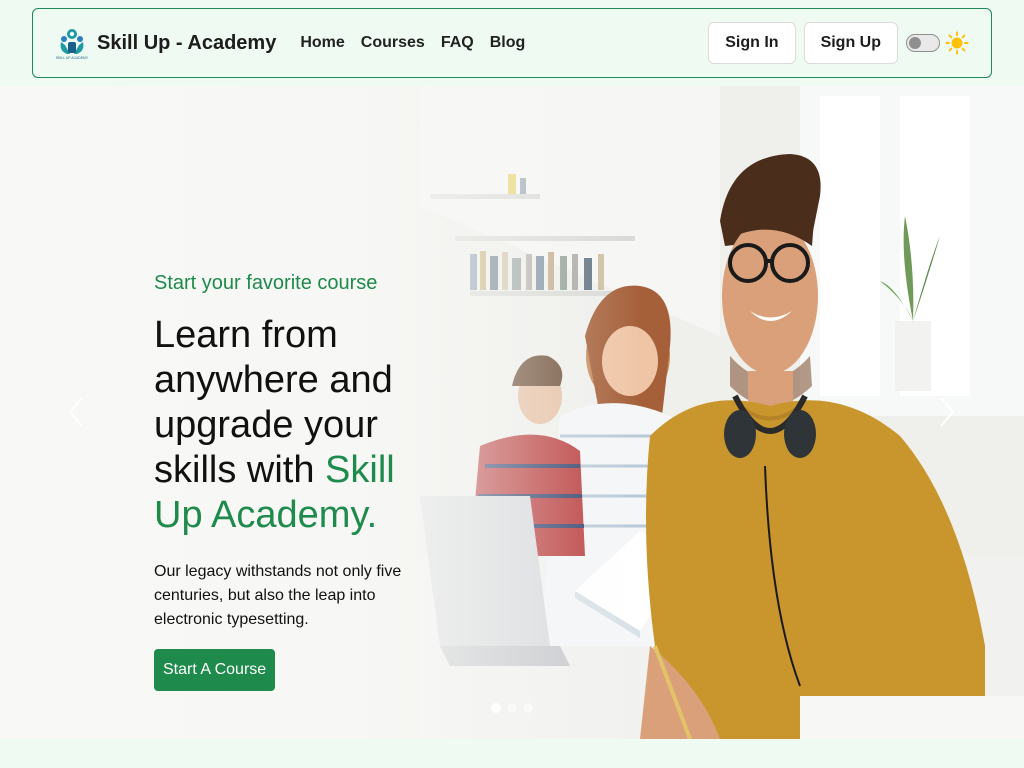 The height and width of the screenshot is (768, 1024). Describe the element at coordinates (186, 43) in the screenshot. I see `brand-name: Skill Up - Academy` at that location.